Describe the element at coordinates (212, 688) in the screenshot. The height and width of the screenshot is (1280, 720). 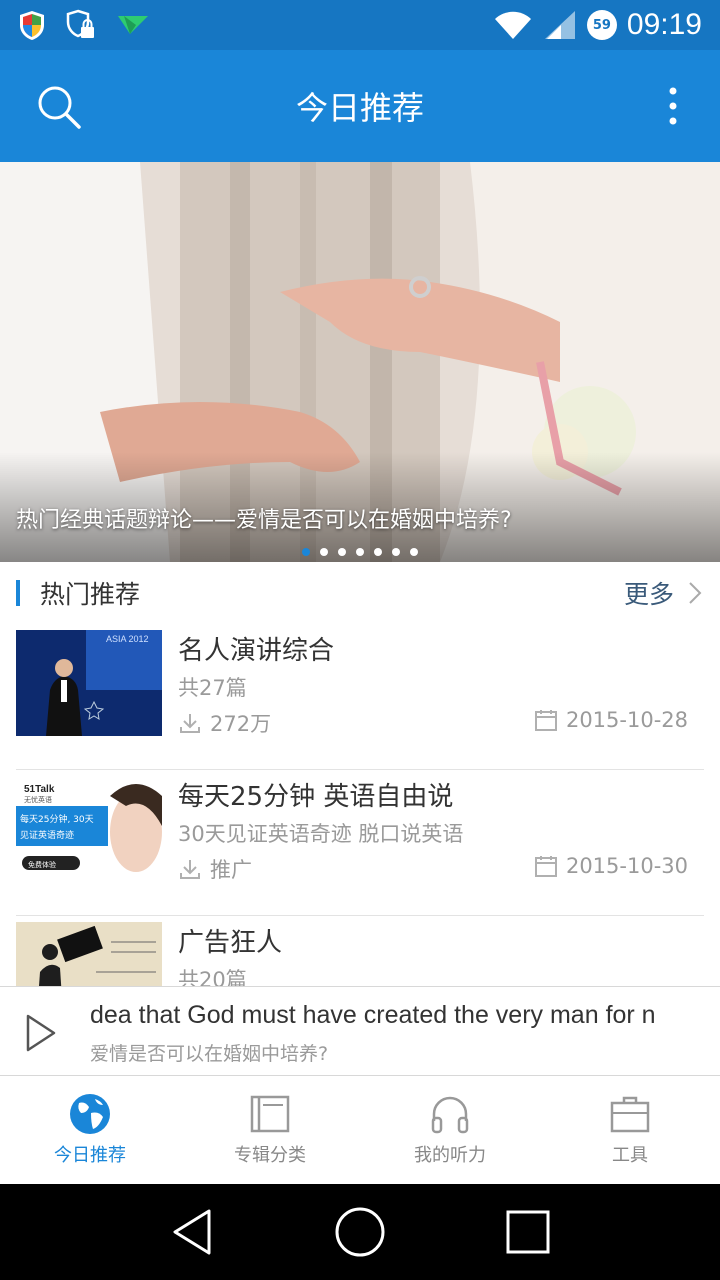
I see `item-subtitle: 共27篇` at that location.